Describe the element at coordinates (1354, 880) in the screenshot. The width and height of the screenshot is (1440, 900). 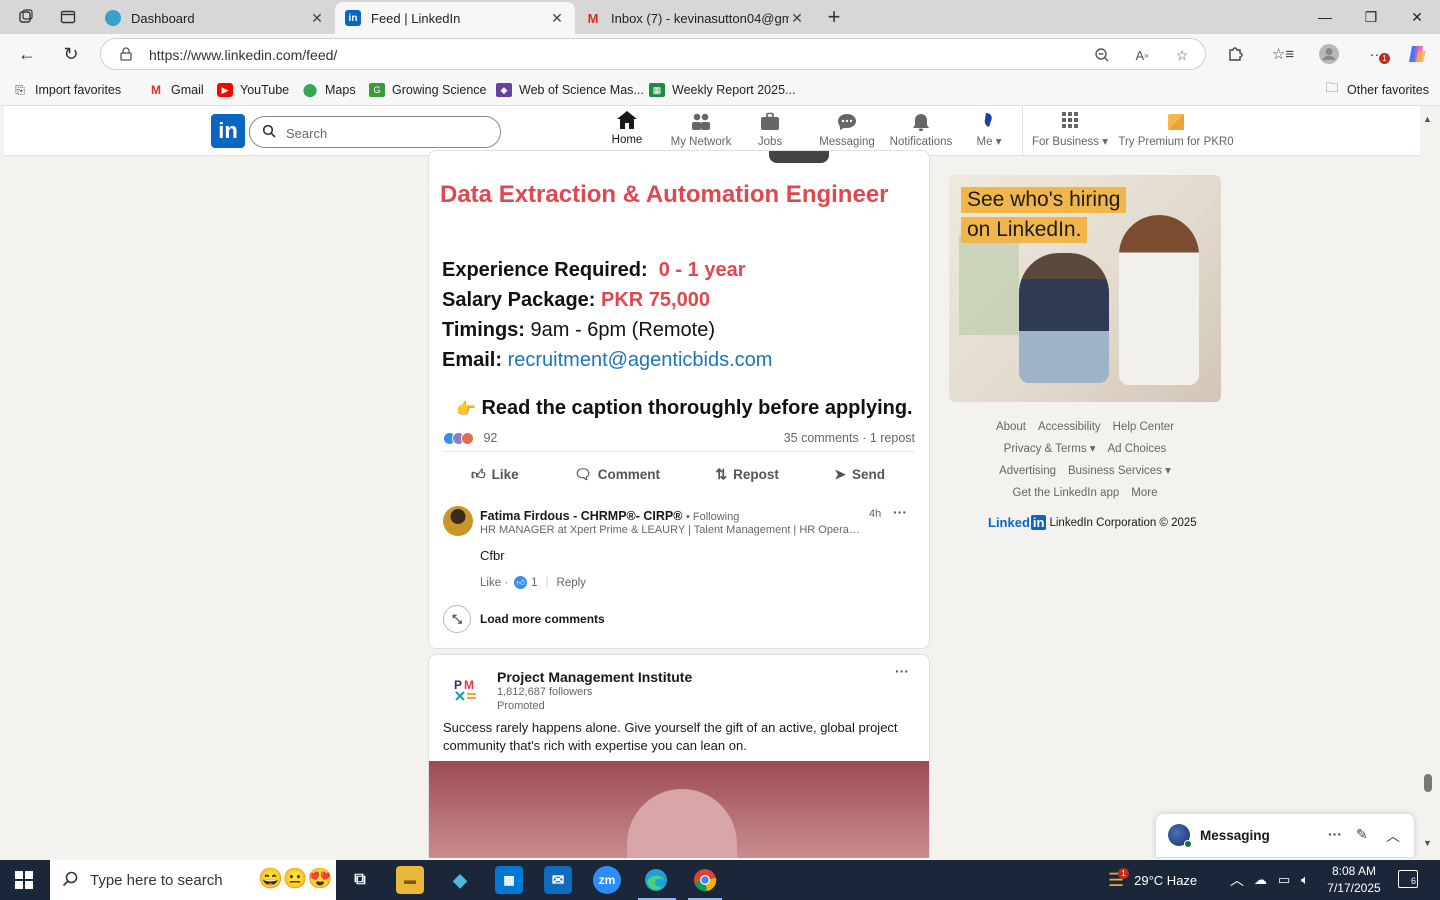
I see `taskbar-clock: 8:08 AM 7/17/2025` at that location.